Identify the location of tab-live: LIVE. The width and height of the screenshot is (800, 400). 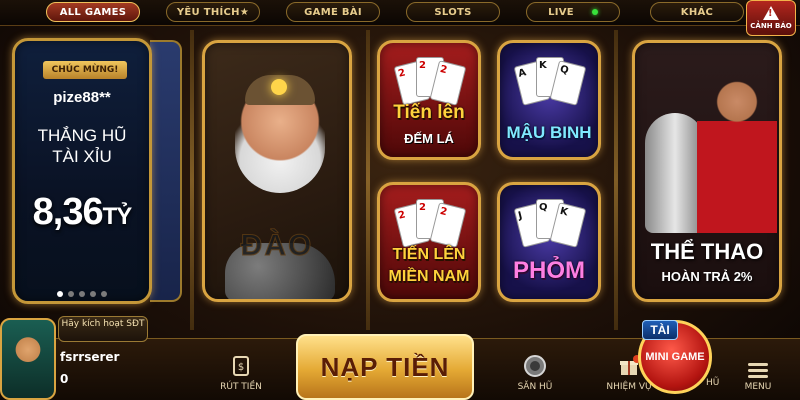
(573, 12).